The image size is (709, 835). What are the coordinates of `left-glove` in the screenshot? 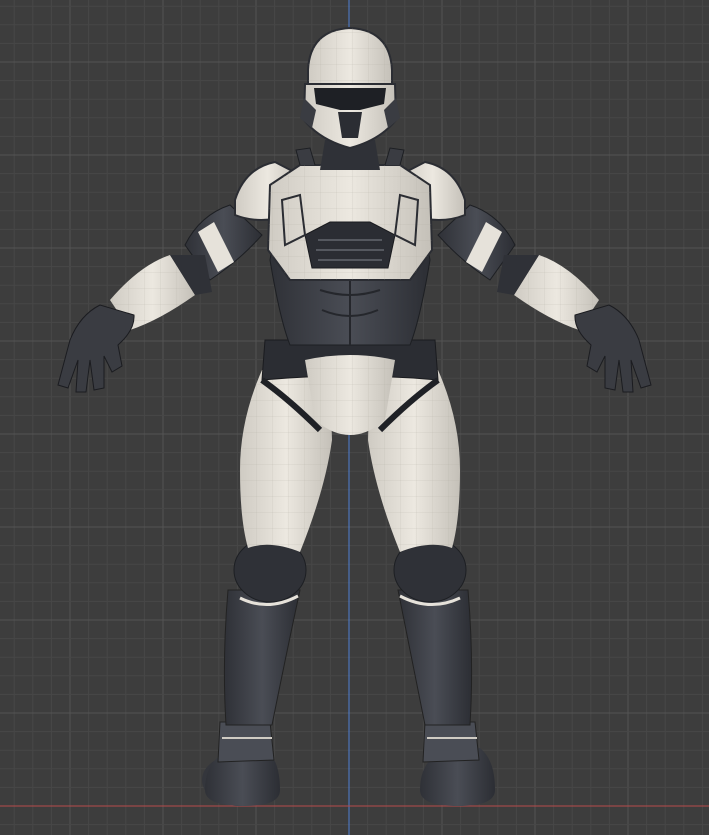 It's located at (96, 348).